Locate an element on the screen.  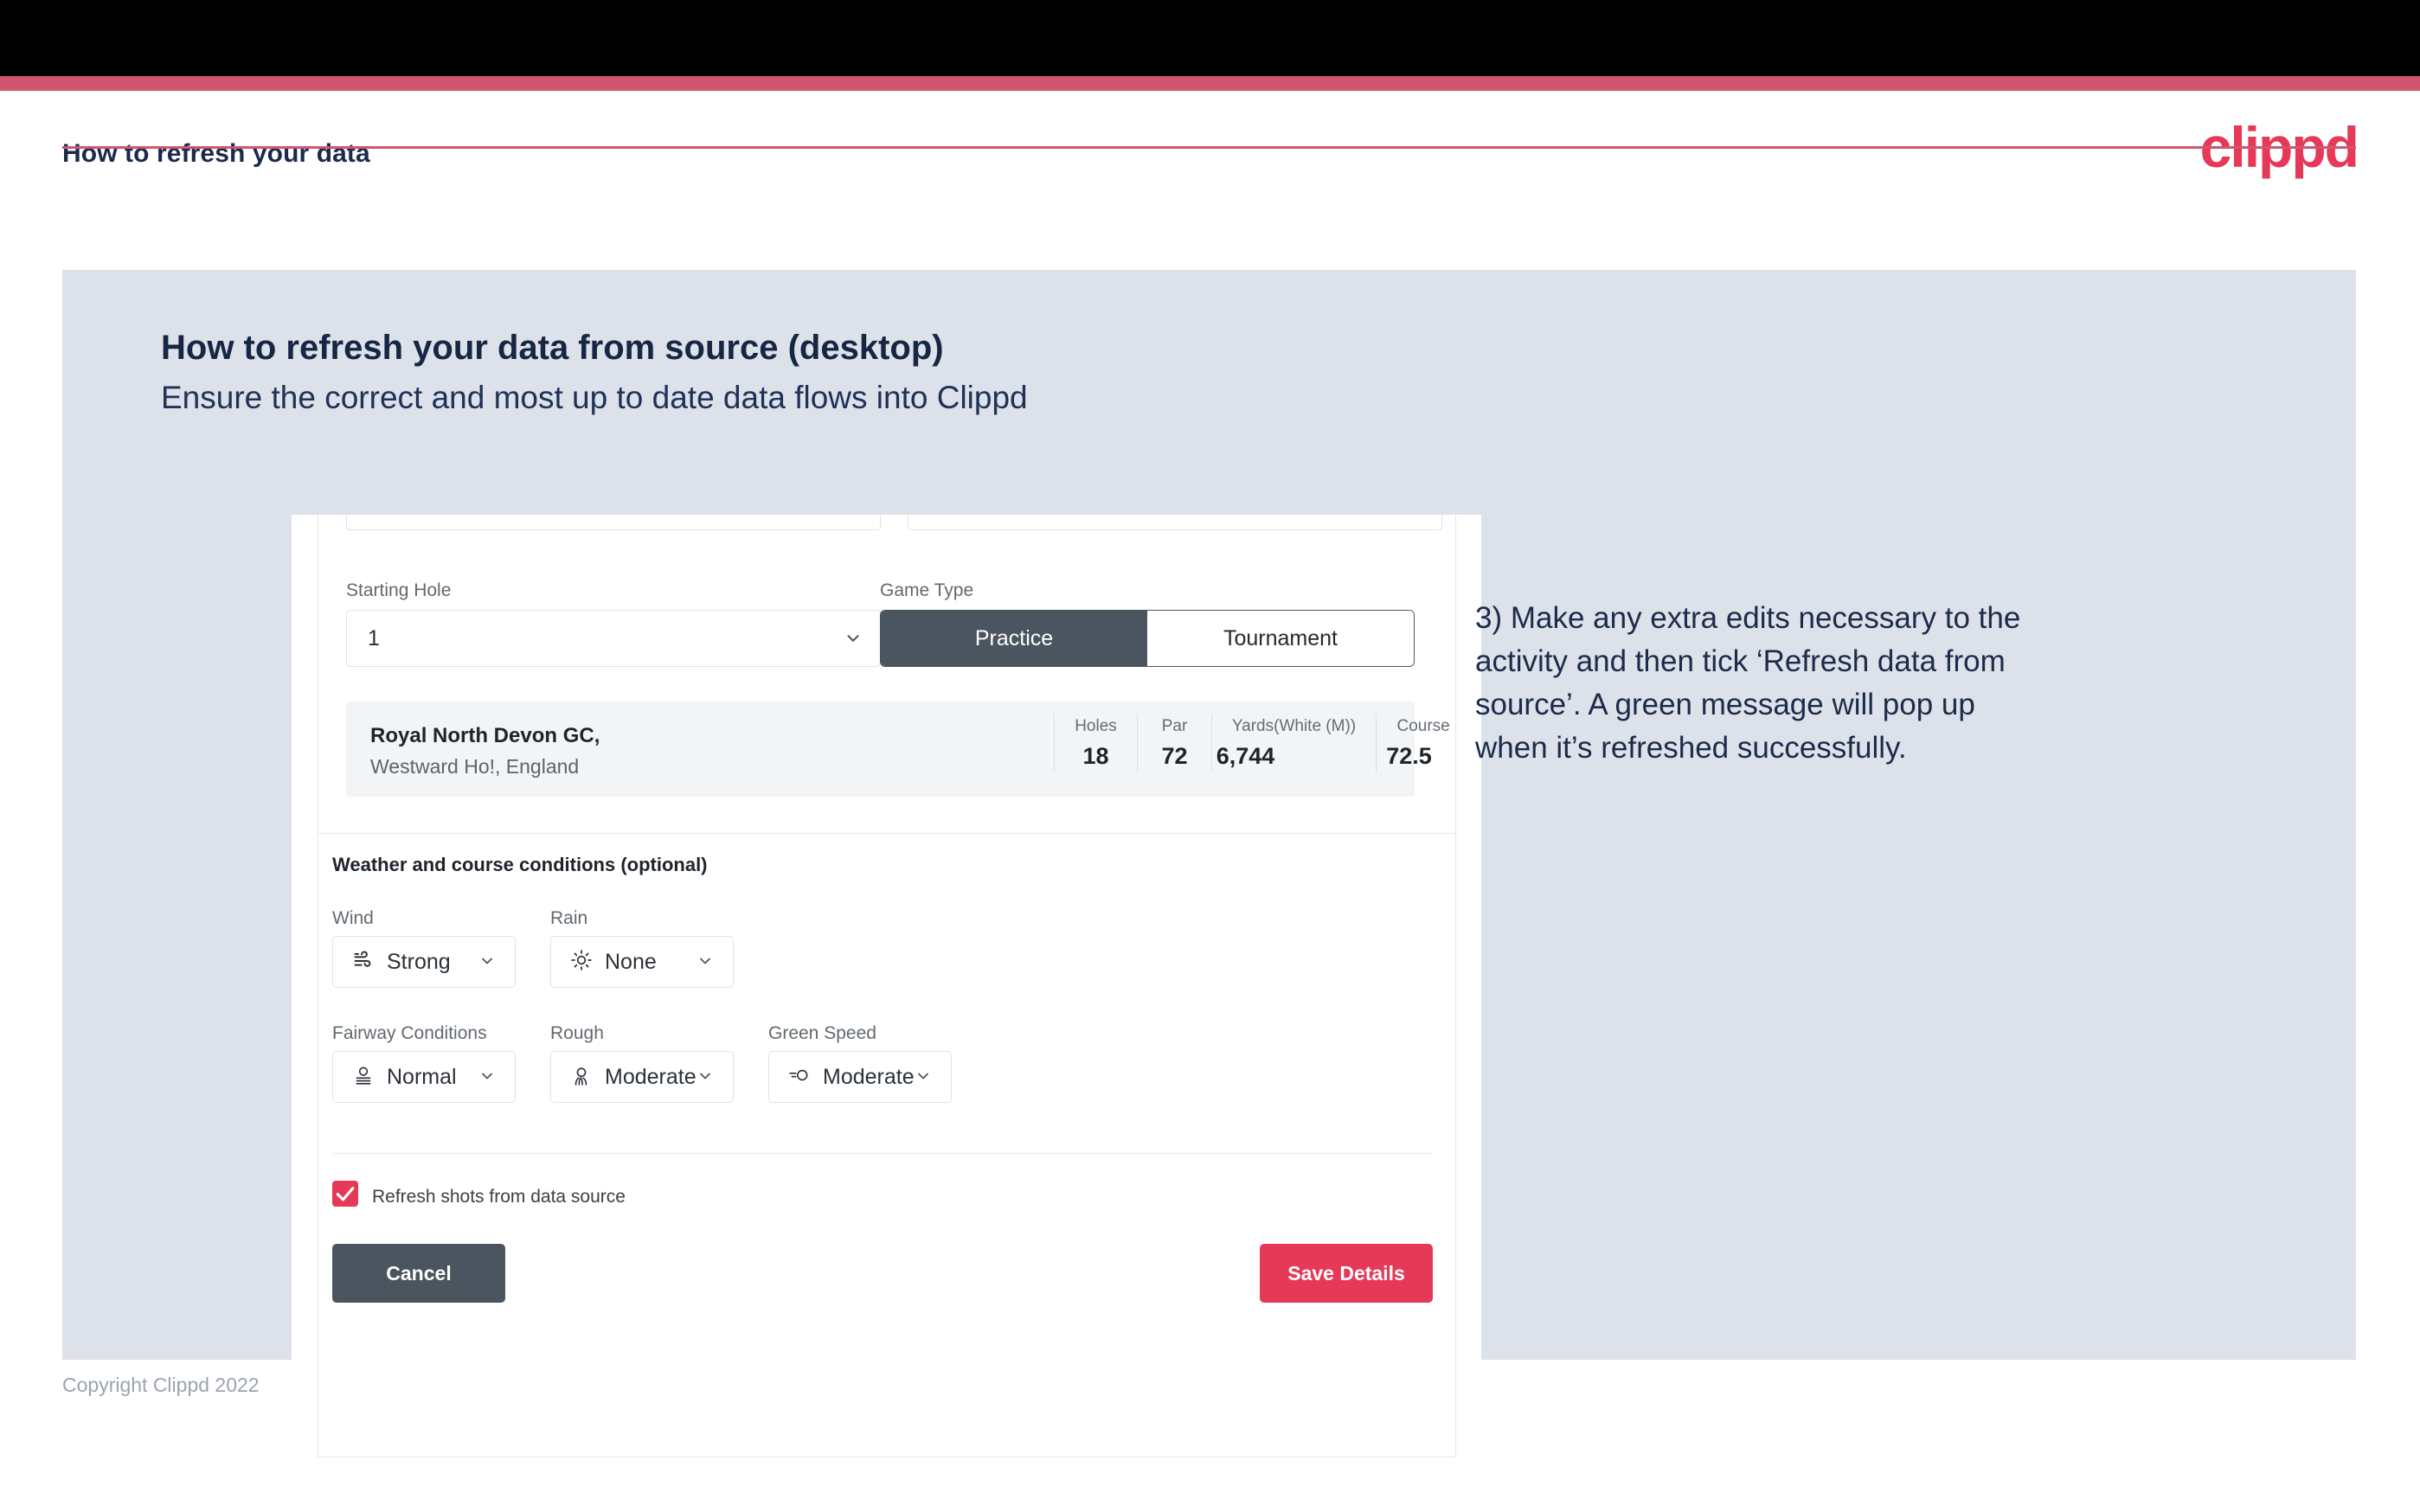
green-speed-label: Green Speed is located at coordinates (822, 1033).